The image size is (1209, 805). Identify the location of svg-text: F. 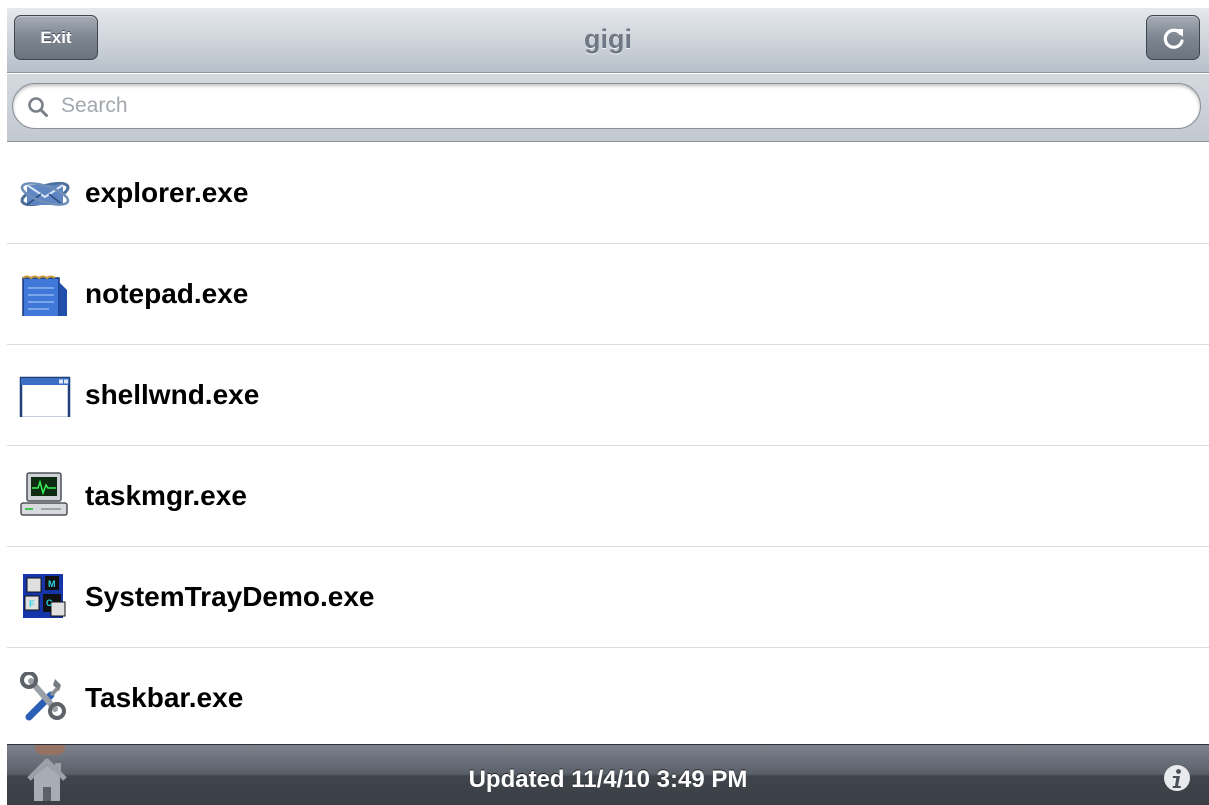
(32, 604).